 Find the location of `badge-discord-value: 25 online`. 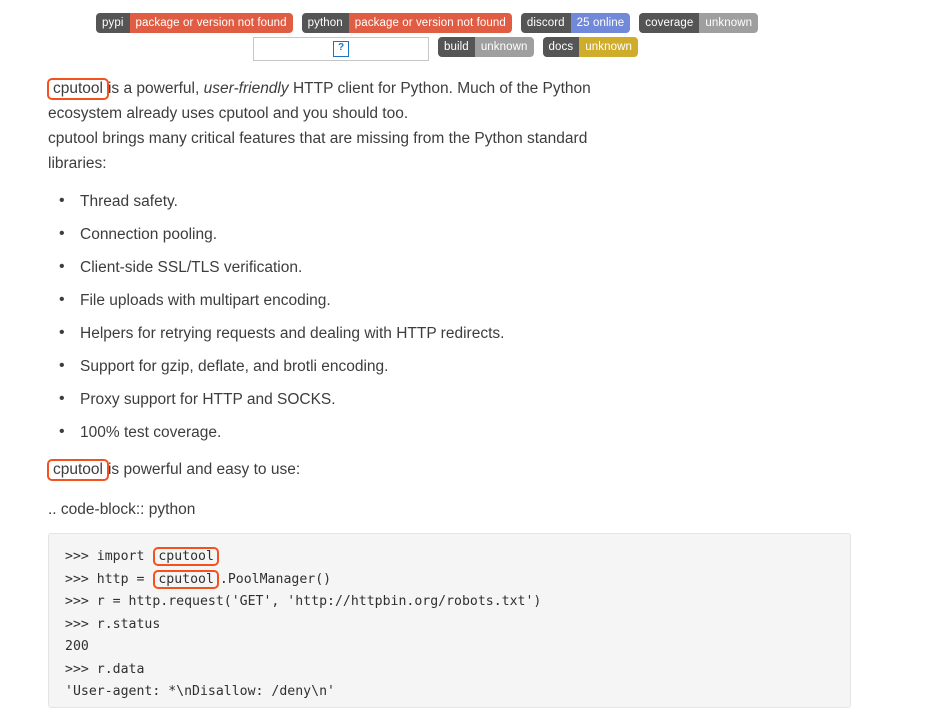

badge-discord-value: 25 online is located at coordinates (600, 23).